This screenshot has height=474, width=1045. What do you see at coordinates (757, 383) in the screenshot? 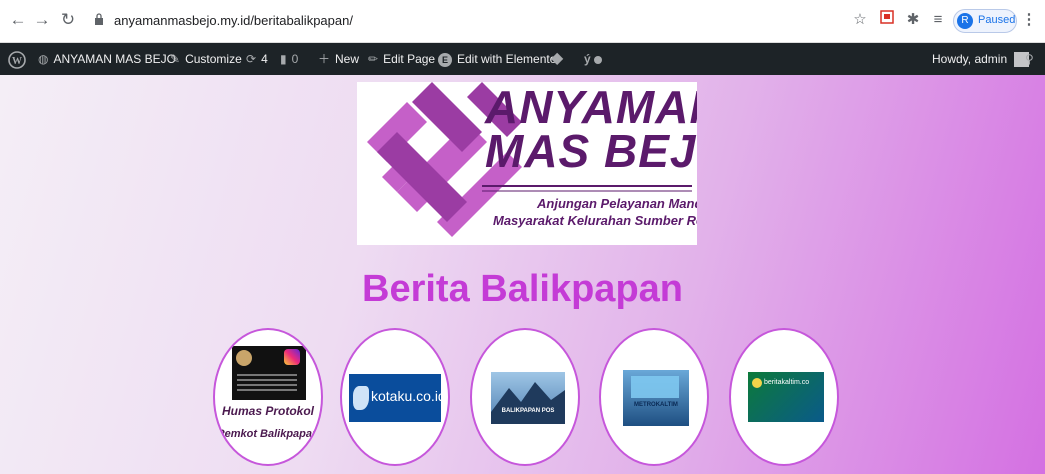
I see `bk-emblem` at bounding box center [757, 383].